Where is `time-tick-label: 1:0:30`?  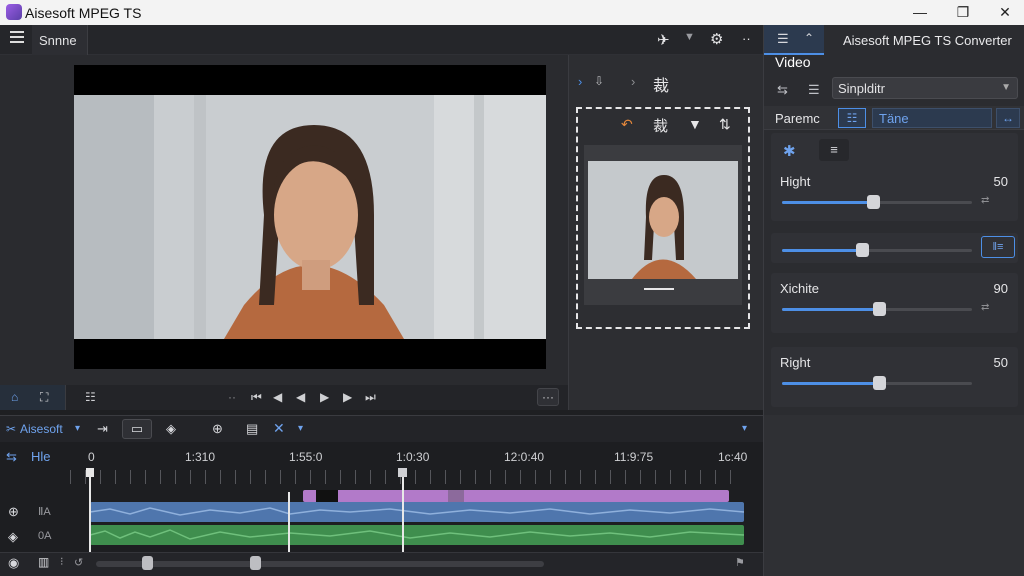 time-tick-label: 1:0:30 is located at coordinates (413, 457).